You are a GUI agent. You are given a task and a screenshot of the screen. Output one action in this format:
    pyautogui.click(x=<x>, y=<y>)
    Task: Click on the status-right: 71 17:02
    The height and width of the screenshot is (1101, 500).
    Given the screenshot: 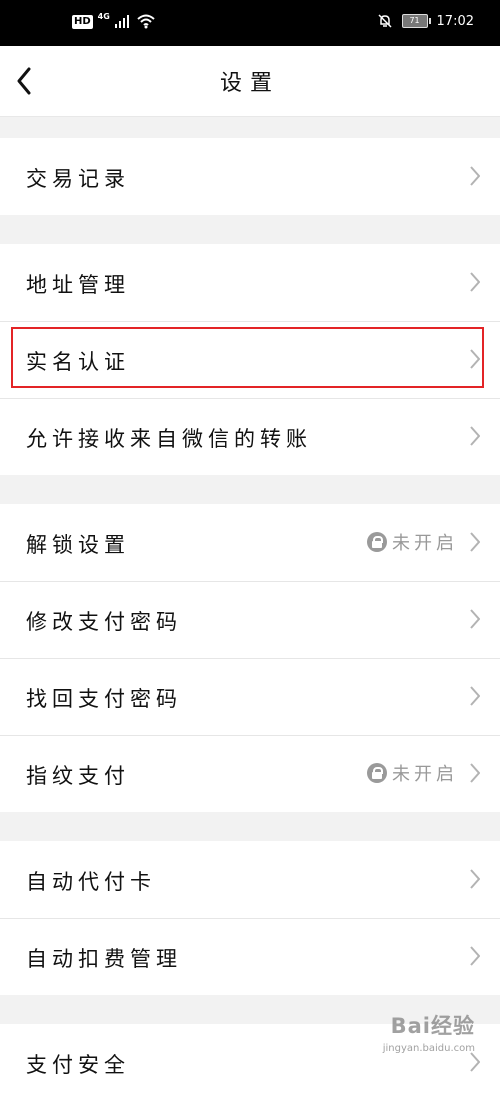 What is the action you would take?
    pyautogui.click(x=425, y=21)
    